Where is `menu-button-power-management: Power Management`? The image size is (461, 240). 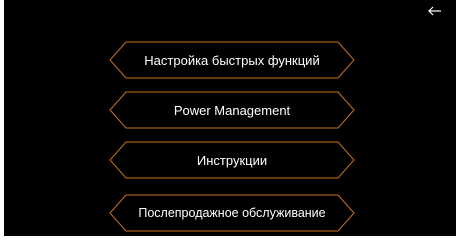
menu-button-power-management: Power Management is located at coordinates (232, 110).